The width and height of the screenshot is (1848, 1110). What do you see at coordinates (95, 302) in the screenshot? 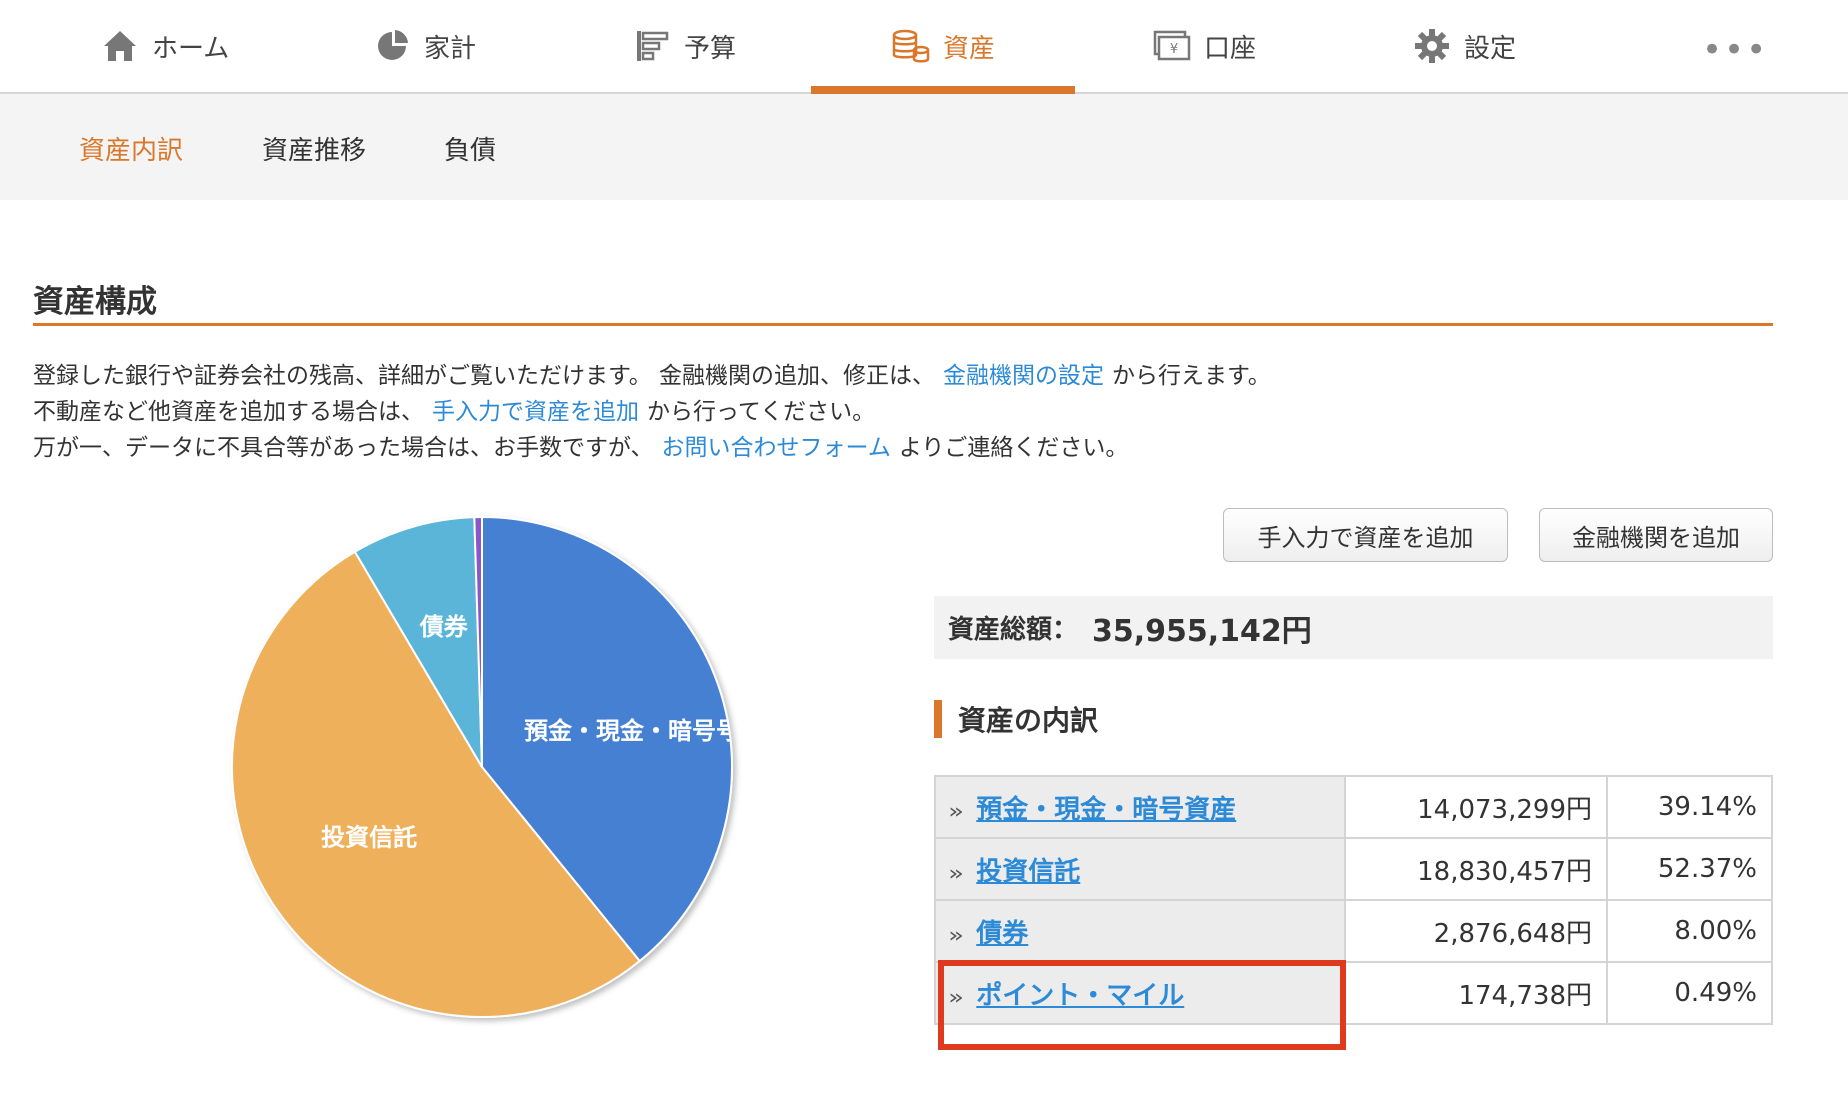
I see `page-title: 資産構成` at bounding box center [95, 302].